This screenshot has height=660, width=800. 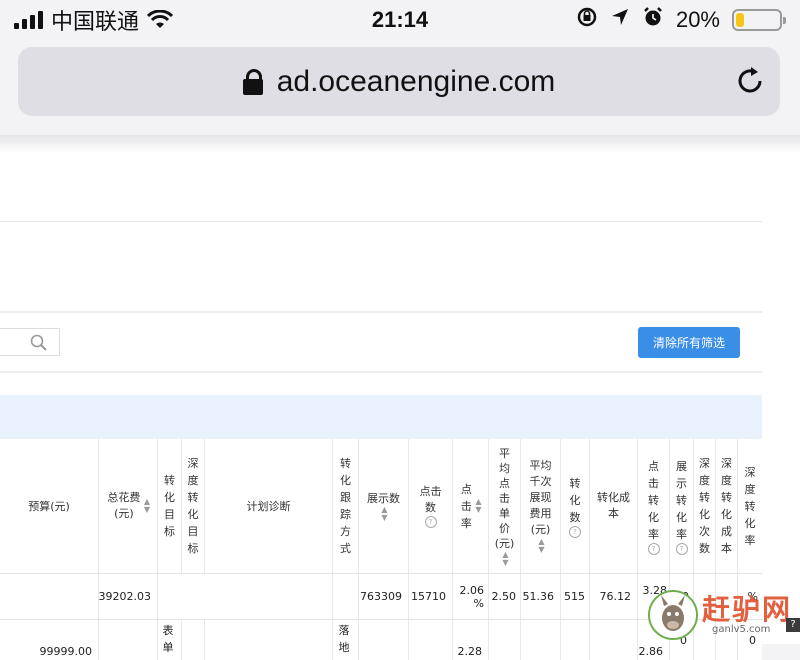 What do you see at coordinates (471, 506) in the screenshot?
I see `header-ctr: 点击率 ▲ ▼` at bounding box center [471, 506].